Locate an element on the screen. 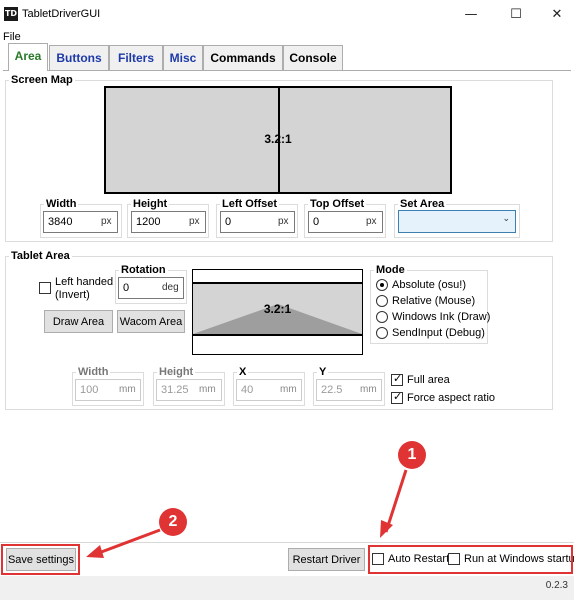 This screenshot has height=600, width=574. callout-1: 1 is located at coordinates (412, 455).